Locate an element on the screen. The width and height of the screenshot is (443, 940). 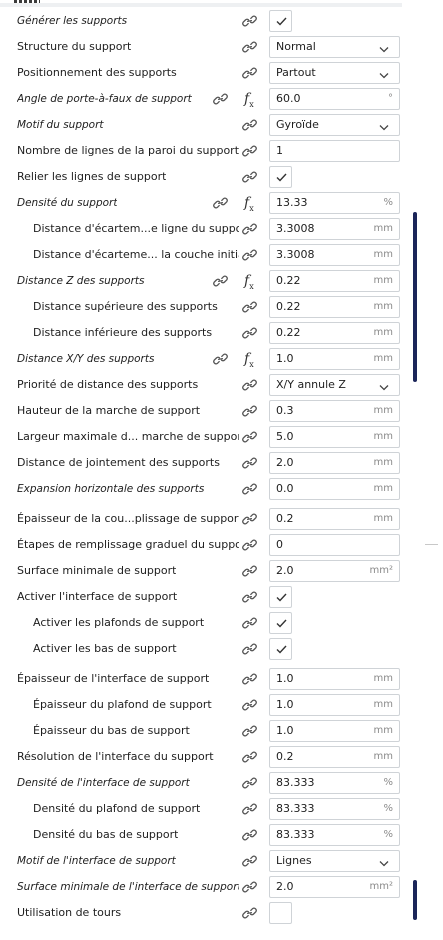
setting-row: Épaisseur de l'interface de support 1.0 mm is located at coordinates (221, 679).